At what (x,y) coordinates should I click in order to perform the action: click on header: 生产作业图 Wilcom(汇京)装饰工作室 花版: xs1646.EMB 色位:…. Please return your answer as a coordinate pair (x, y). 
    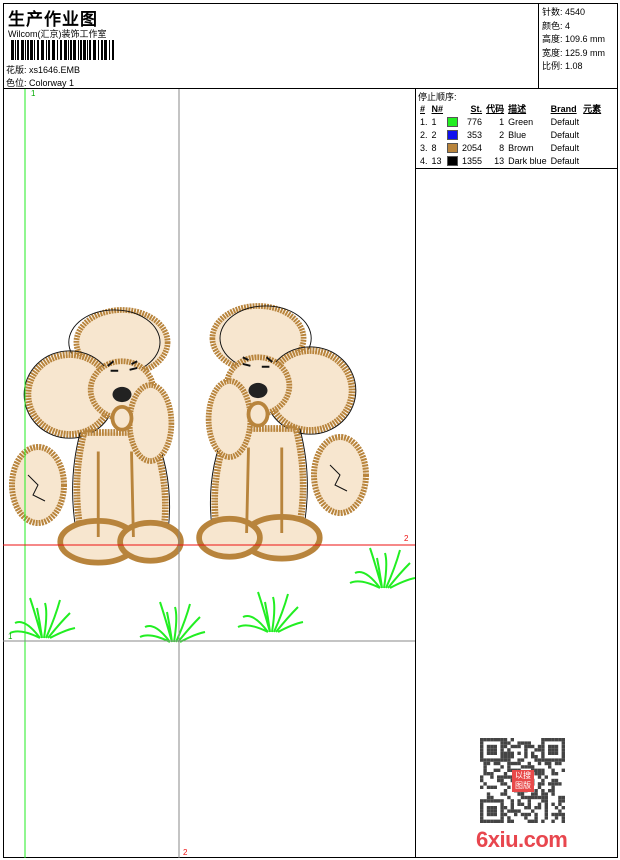
    Looking at the image, I should click on (310, 46).